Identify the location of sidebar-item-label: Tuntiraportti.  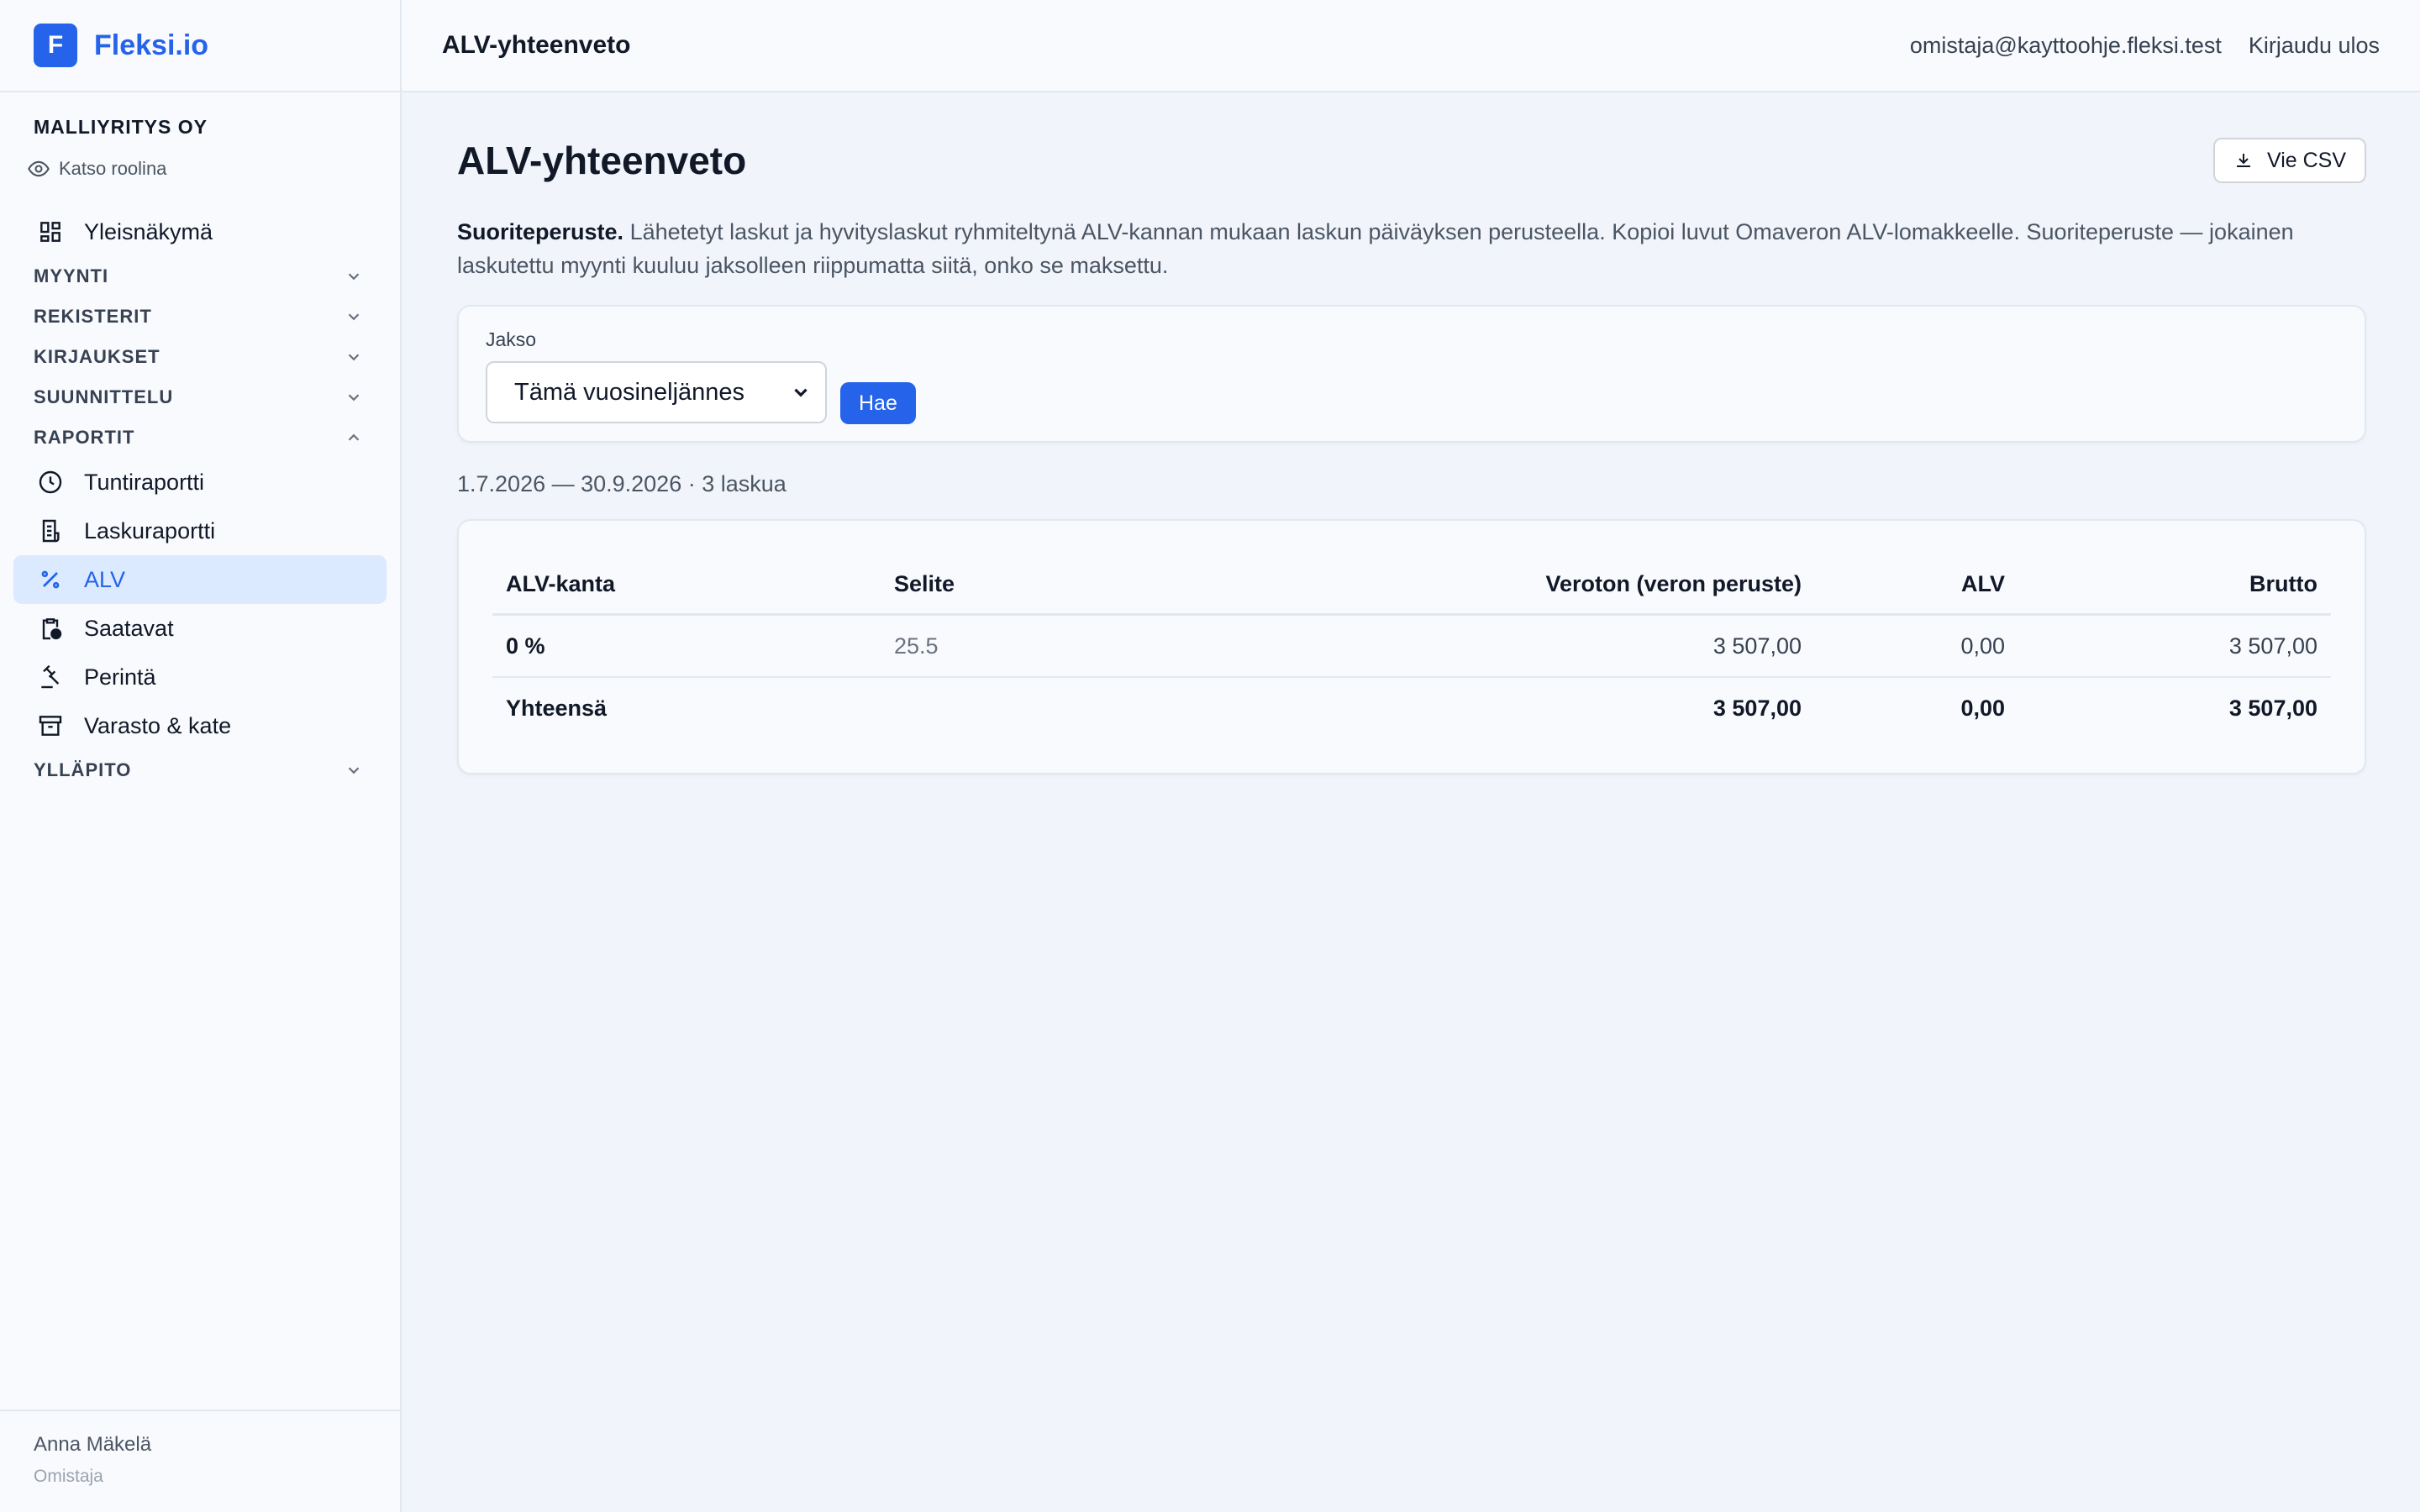
(144, 482).